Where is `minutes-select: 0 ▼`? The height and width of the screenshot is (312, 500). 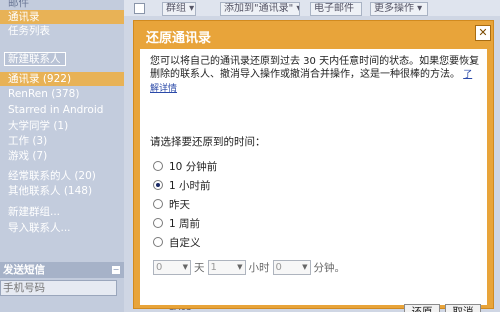
minutes-select: 0 ▼ is located at coordinates (291, 267).